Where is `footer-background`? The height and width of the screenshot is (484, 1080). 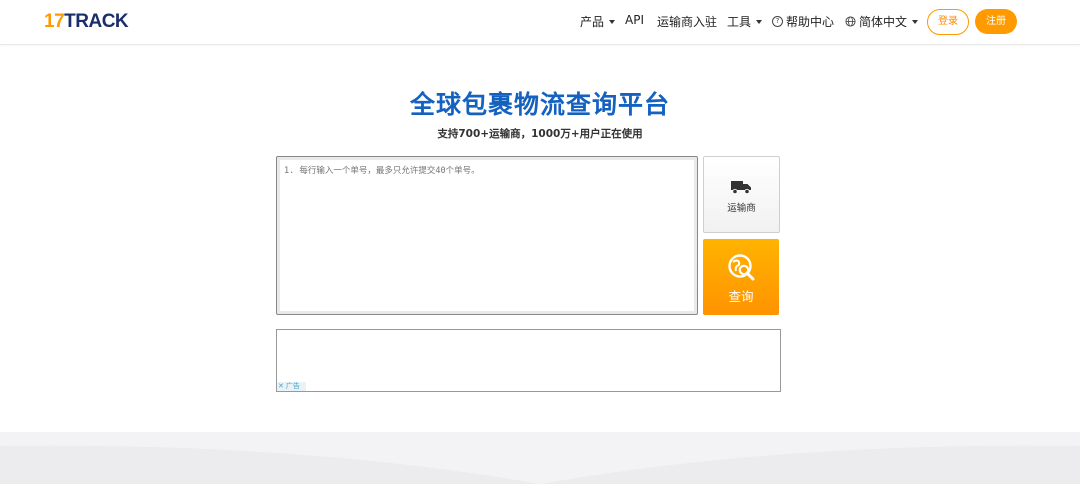
footer-background is located at coordinates (540, 458).